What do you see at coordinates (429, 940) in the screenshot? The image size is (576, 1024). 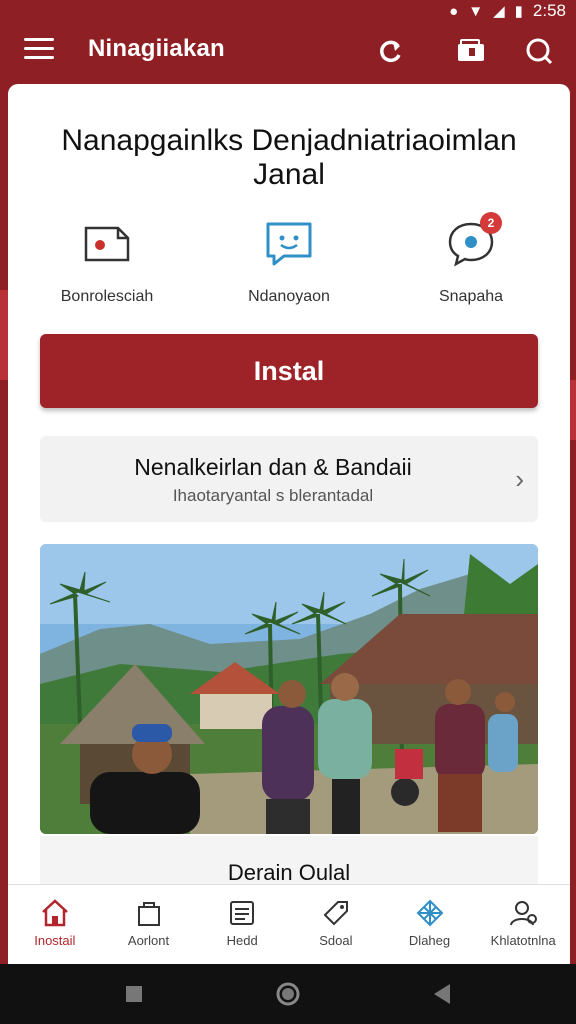 I see `nav-label: Dlaheg` at bounding box center [429, 940].